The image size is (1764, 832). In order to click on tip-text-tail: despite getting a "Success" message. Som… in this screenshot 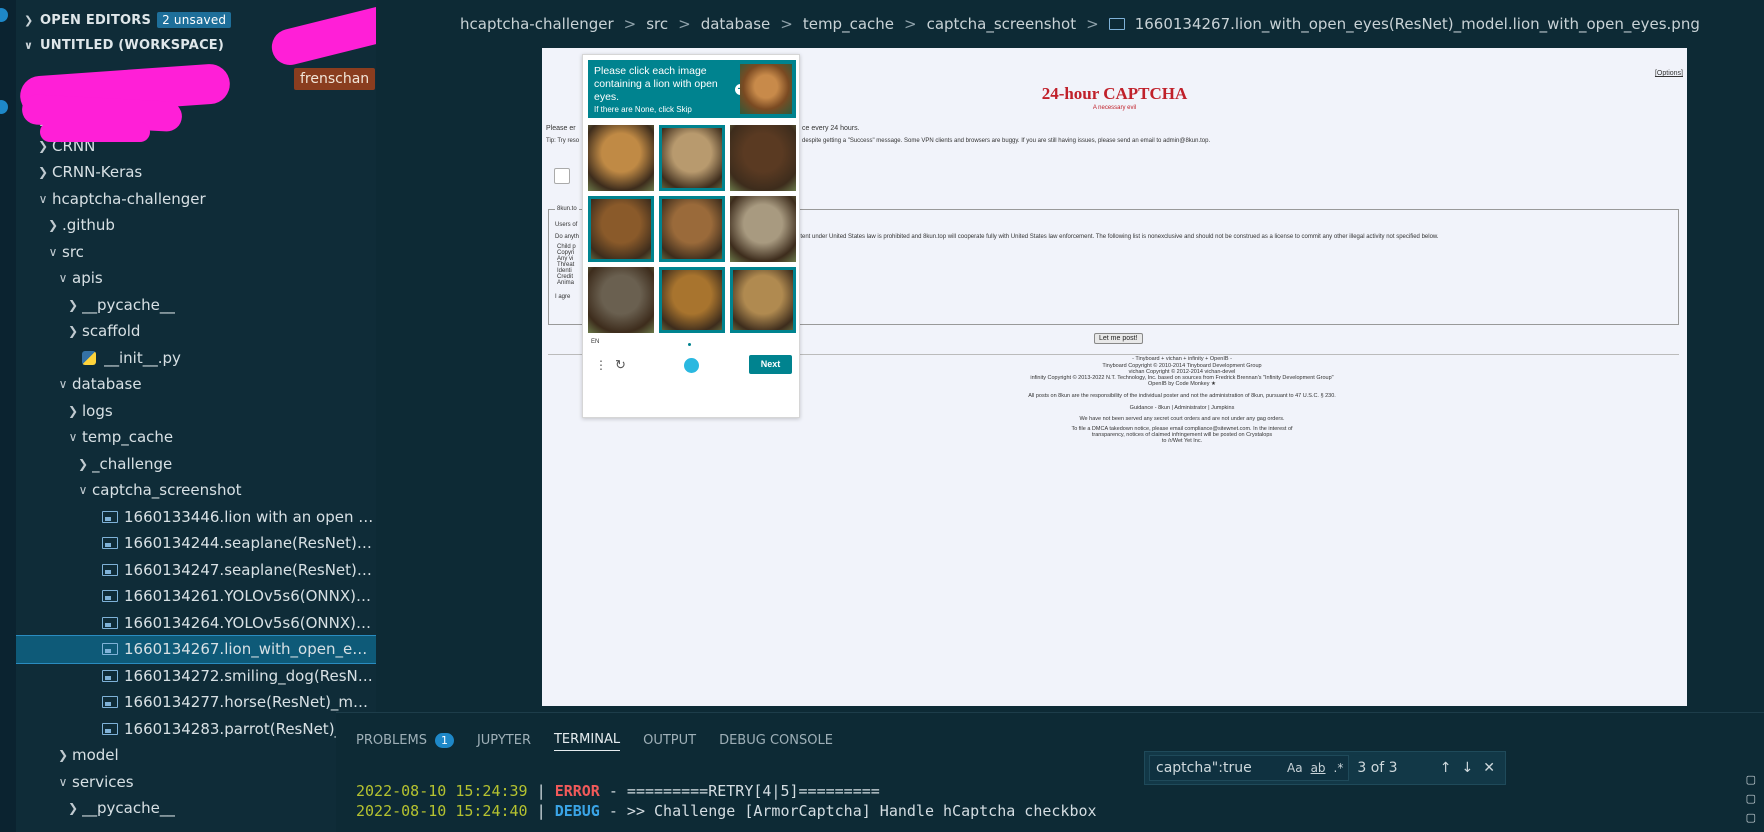, I will do `click(1006, 141)`.